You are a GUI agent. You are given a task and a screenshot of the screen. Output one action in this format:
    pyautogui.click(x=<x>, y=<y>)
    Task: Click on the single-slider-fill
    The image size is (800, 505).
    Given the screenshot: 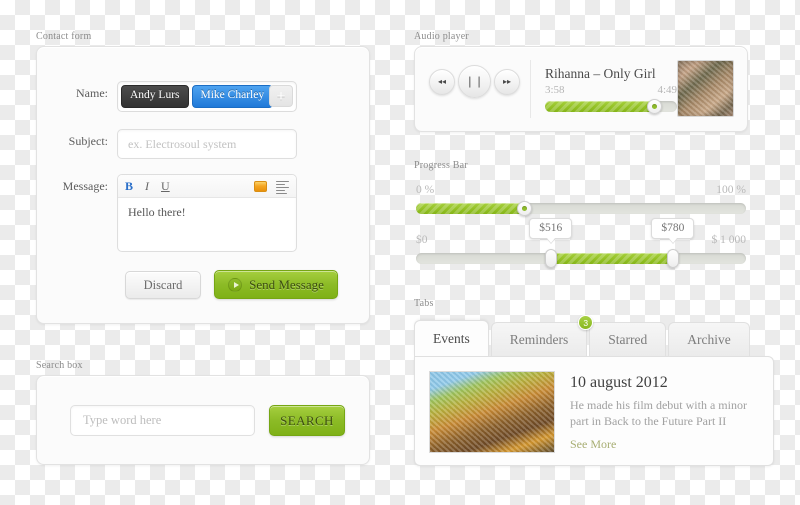 What is the action you would take?
    pyautogui.click(x=470, y=208)
    